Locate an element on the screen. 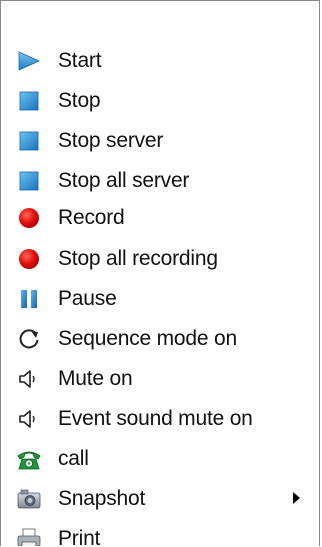 The width and height of the screenshot is (322, 547). printer-icon is located at coordinates (29, 536).